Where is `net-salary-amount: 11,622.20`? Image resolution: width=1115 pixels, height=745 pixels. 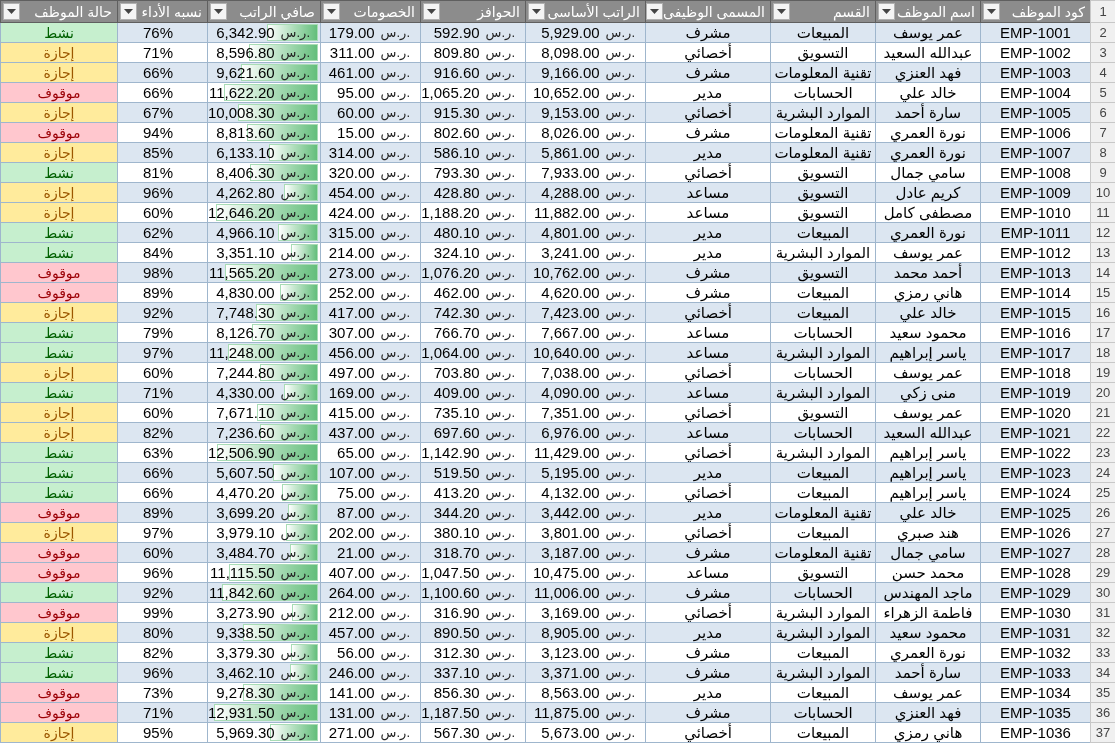
net-salary-amount: 11,622.20 is located at coordinates (242, 92).